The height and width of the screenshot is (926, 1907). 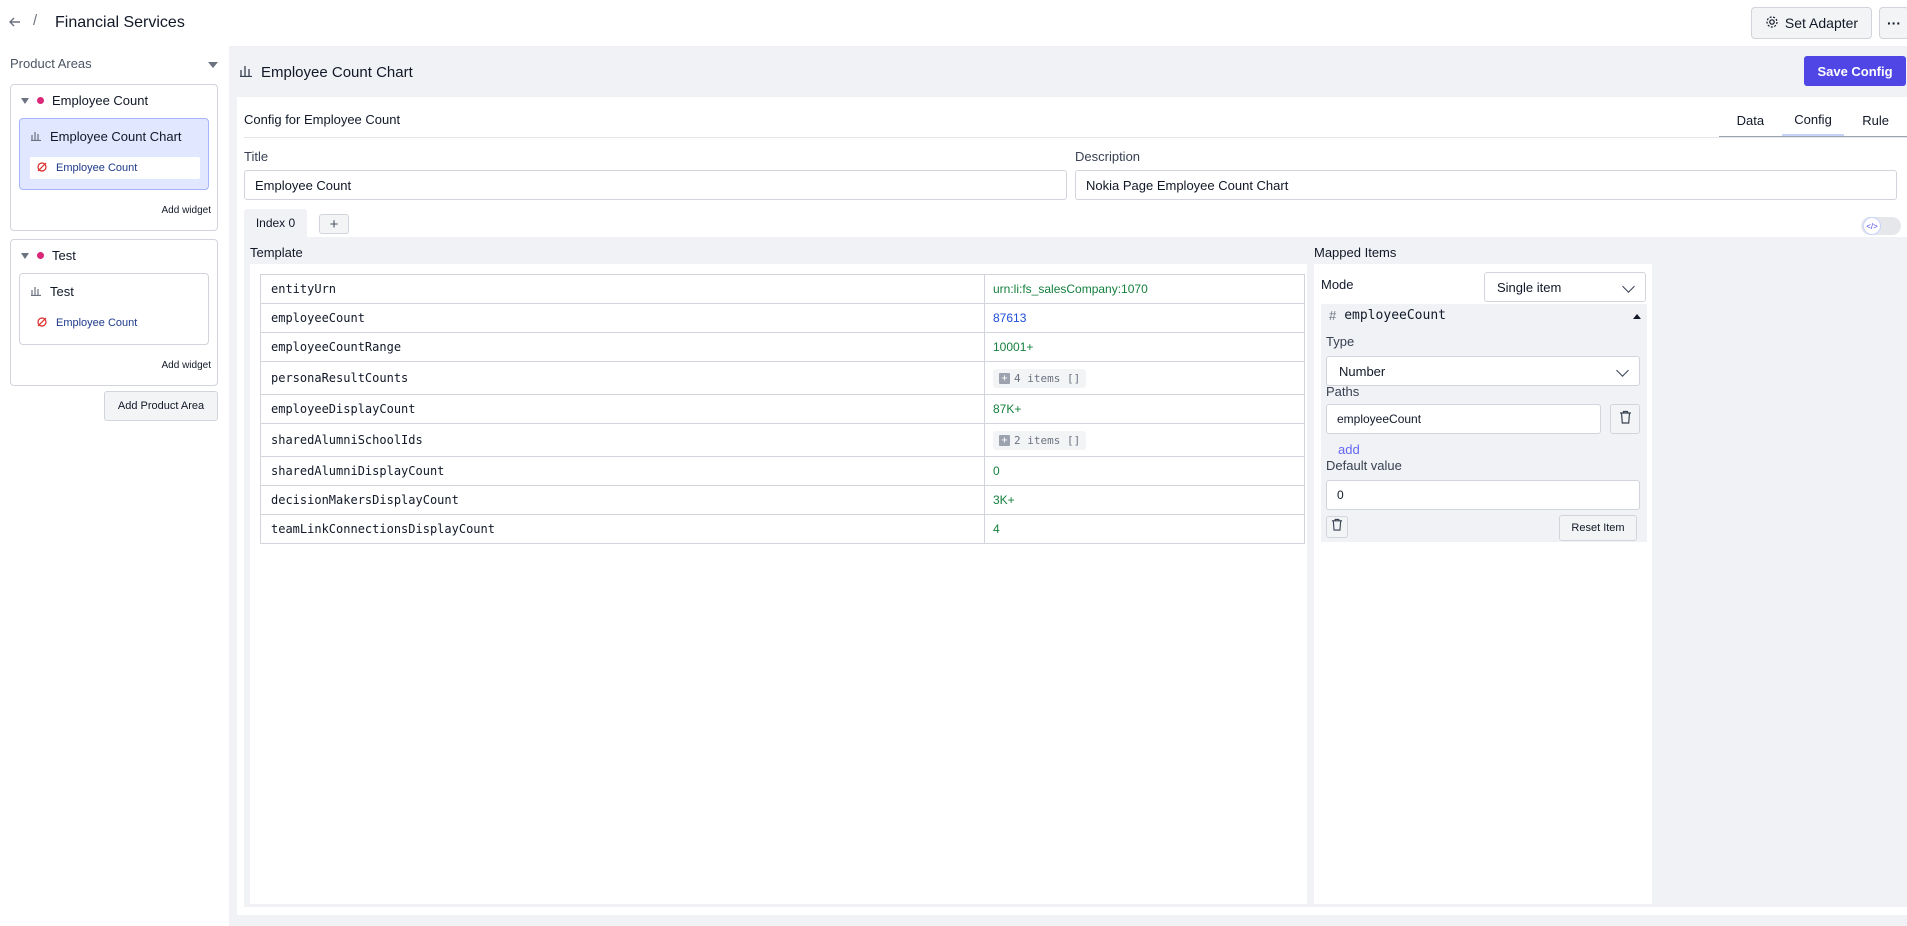 I want to click on code-view-toggle: </>, so click(x=1881, y=226).